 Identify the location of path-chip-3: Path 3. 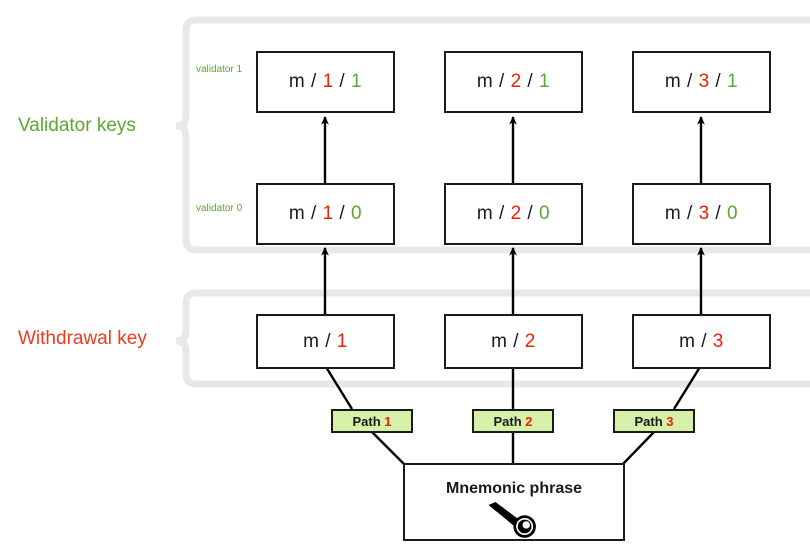
(654, 421).